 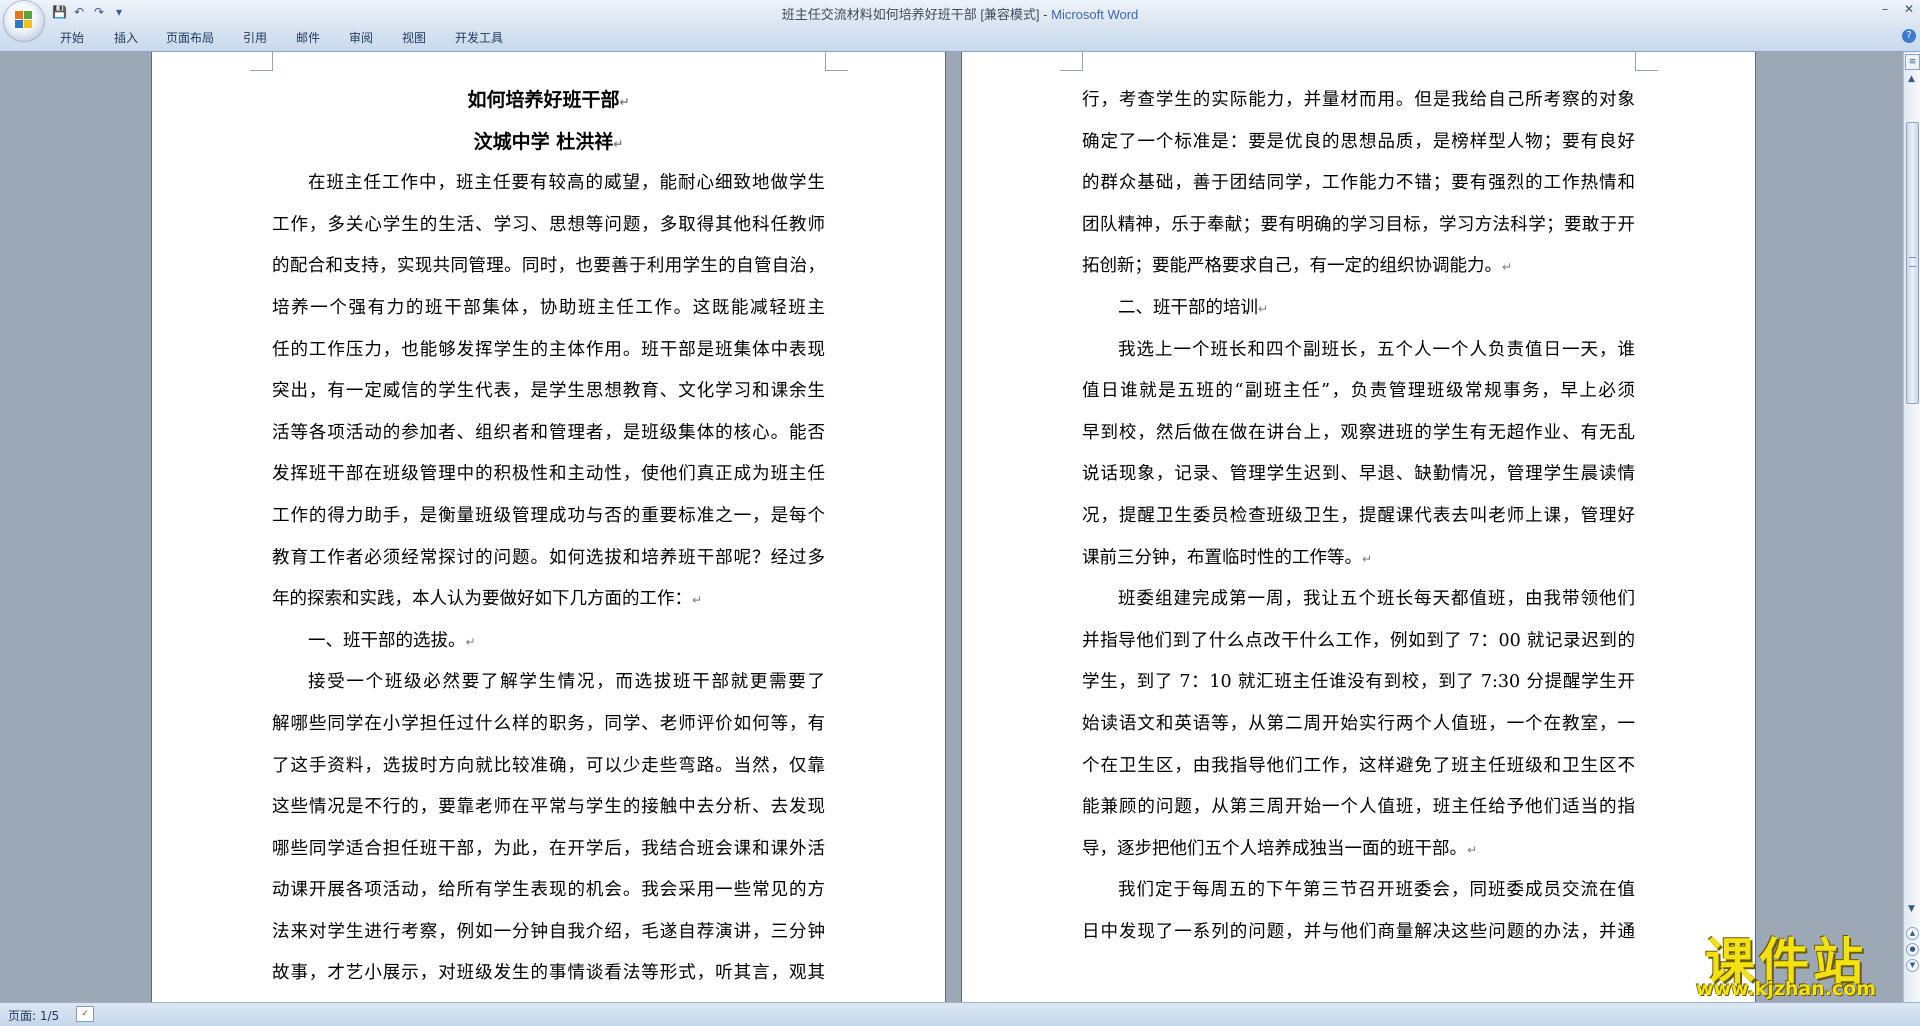 I want to click on line-text: 任的工作压力，也能够发挥学生的主体作用。班干部是班集体中表现, so click(x=548, y=349).